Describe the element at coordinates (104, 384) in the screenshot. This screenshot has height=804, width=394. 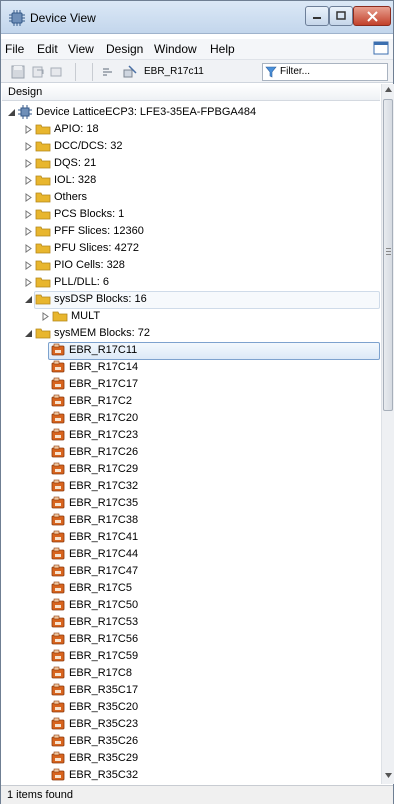
I see `tree-node-label: EBR_R17C17` at that location.